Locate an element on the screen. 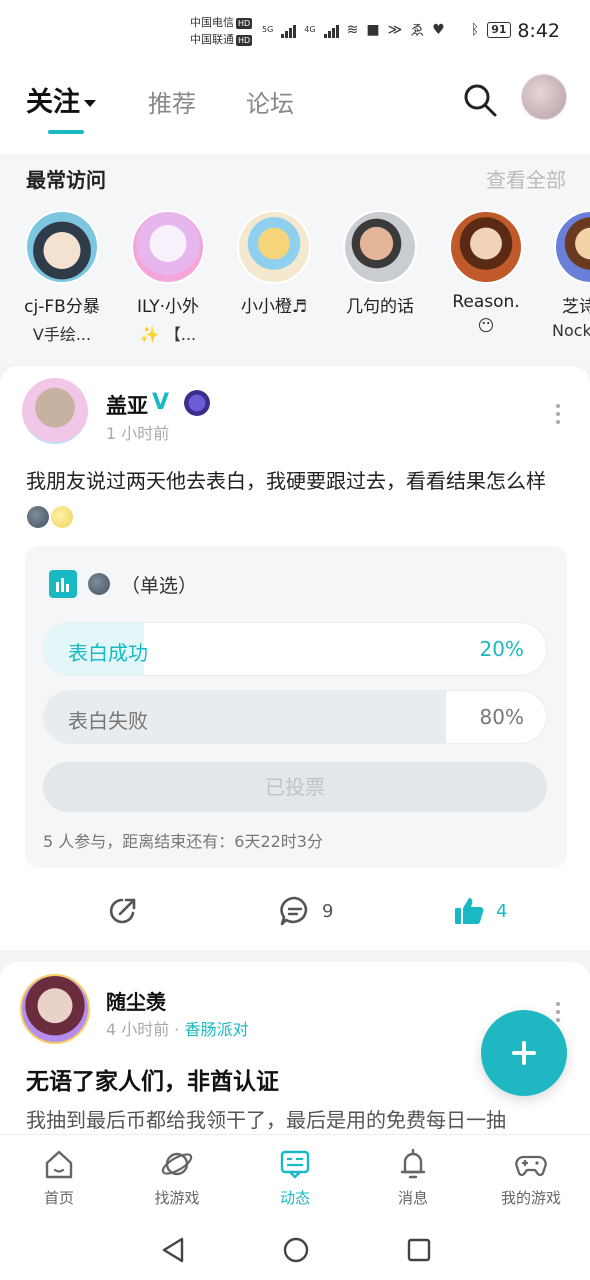 Image resolution: width=590 pixels, height=1280 pixels. poll-header: （单选） is located at coordinates (123, 584).